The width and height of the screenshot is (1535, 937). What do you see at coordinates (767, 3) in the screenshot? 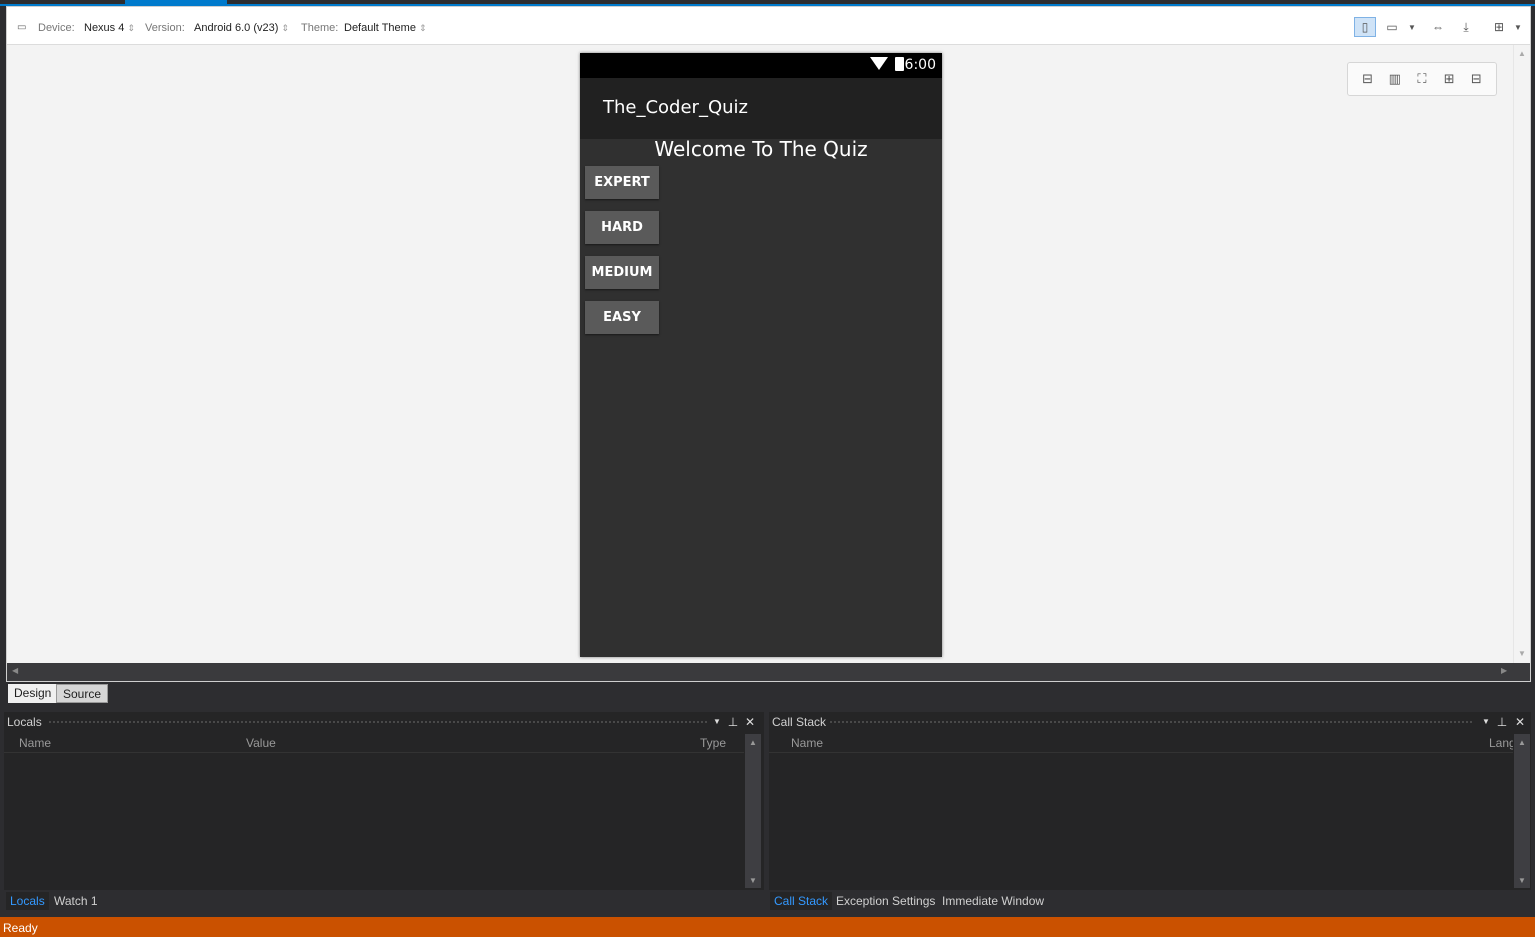
I see `document-tab-strip` at bounding box center [767, 3].